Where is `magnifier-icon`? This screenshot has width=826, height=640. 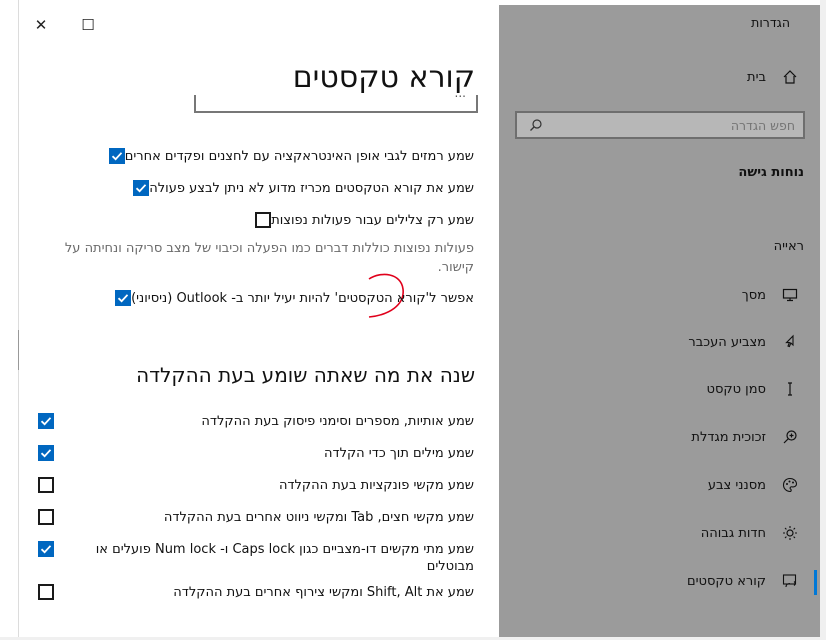 magnifier-icon is located at coordinates (790, 437).